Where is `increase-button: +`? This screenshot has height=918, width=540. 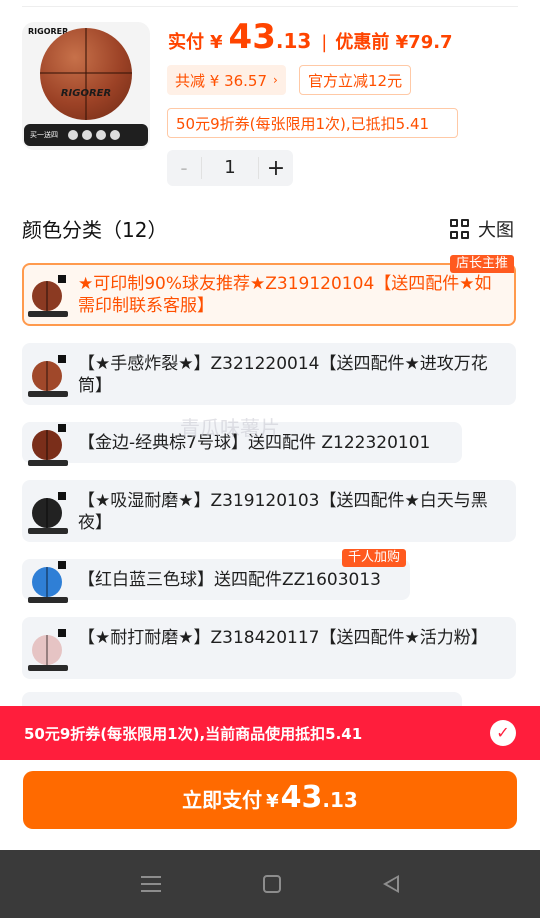 increase-button: + is located at coordinates (276, 168).